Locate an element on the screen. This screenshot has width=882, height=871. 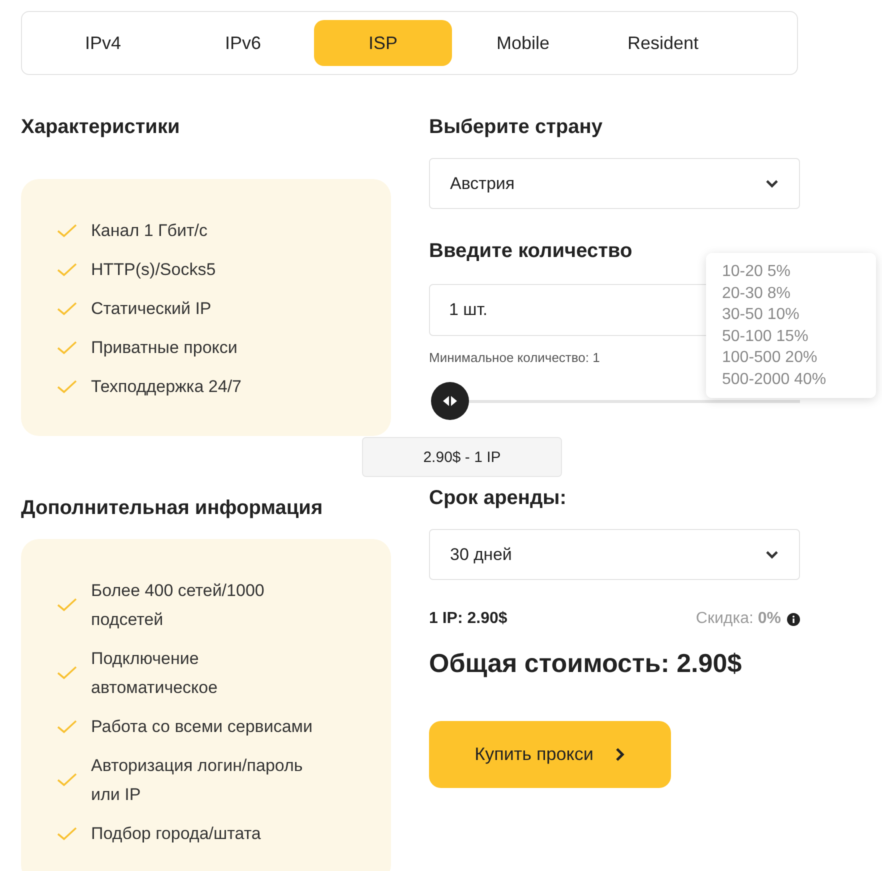
discount-tier-label: 500-2000 40% is located at coordinates (775, 380).